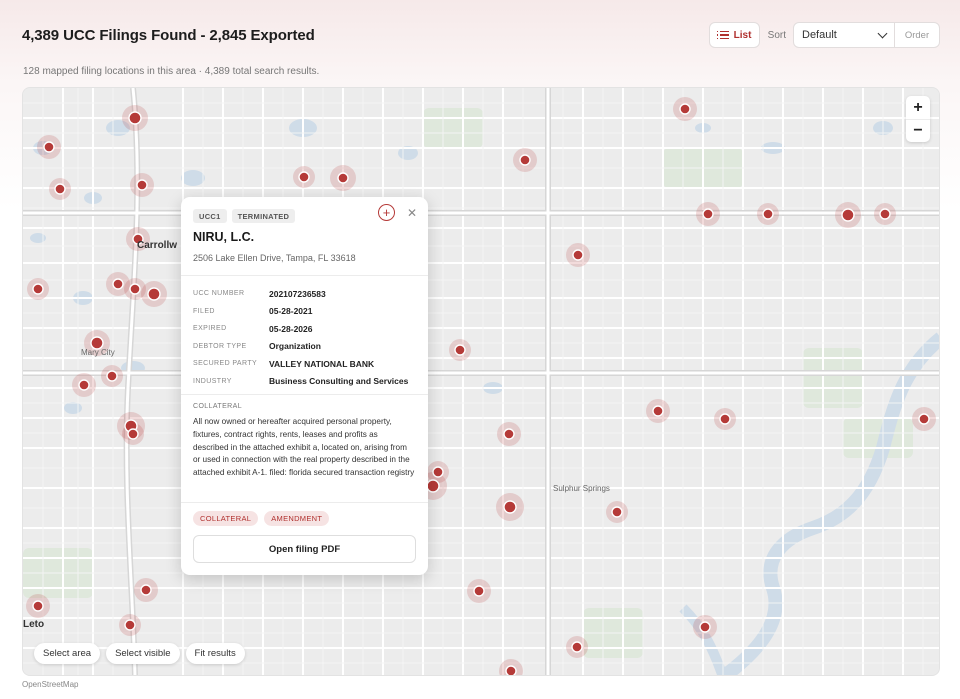 The height and width of the screenshot is (699, 960). Describe the element at coordinates (263, 216) in the screenshot. I see `filing-status-badge: TERMINATED` at that location.